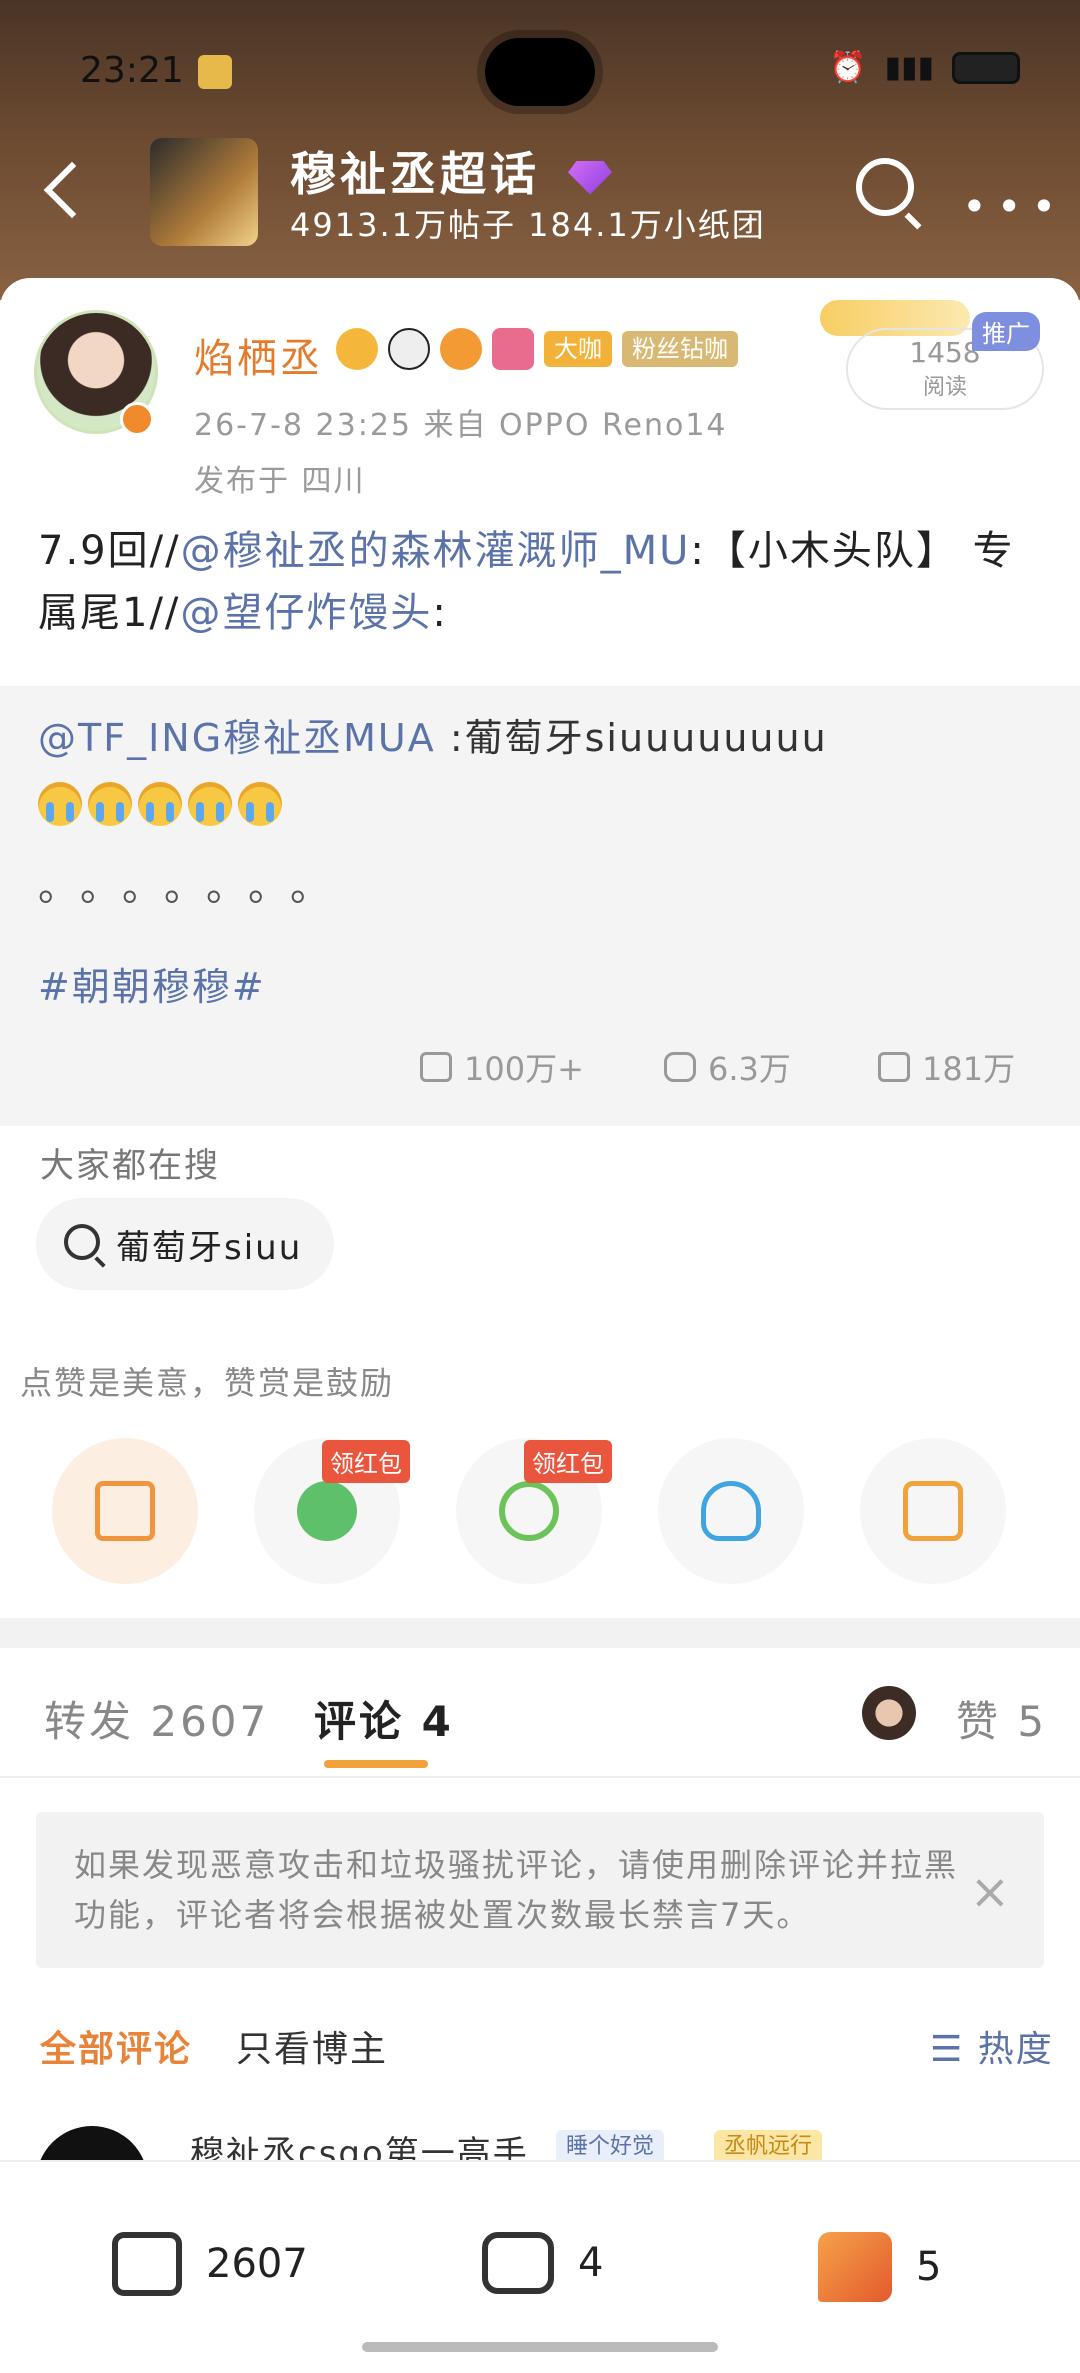  I want to click on topic-title-text: 穆祉丞超话, so click(415, 174).